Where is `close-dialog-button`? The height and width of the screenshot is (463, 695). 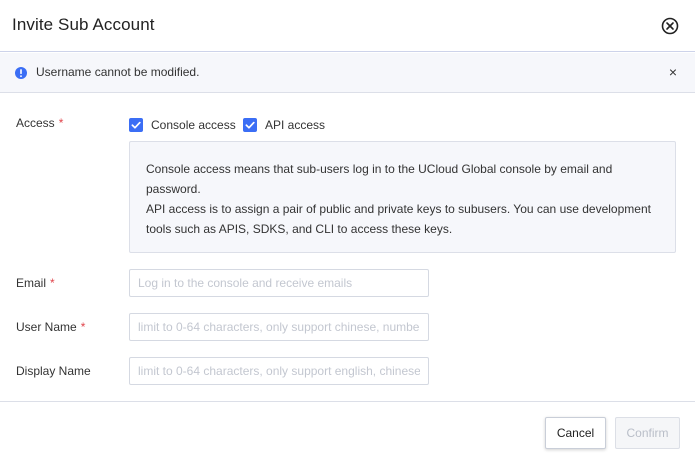
close-dialog-button is located at coordinates (670, 26).